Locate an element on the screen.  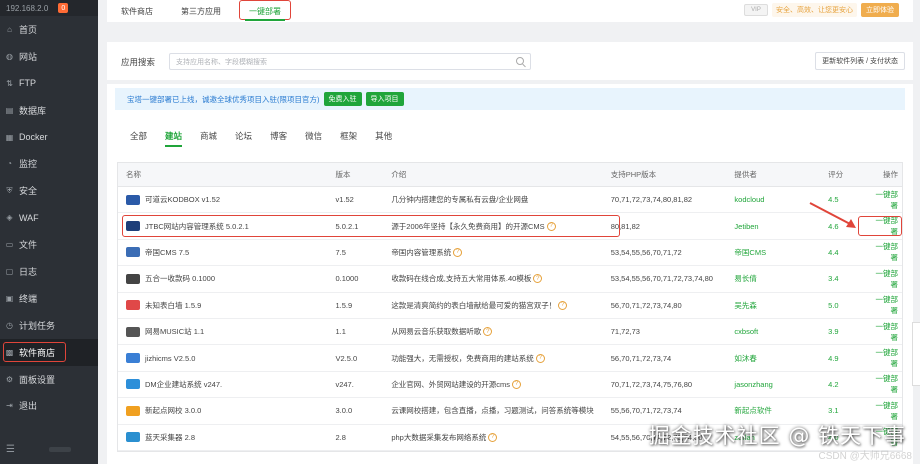
provider-link: 帝国CMS is located at coordinates (781, 252).